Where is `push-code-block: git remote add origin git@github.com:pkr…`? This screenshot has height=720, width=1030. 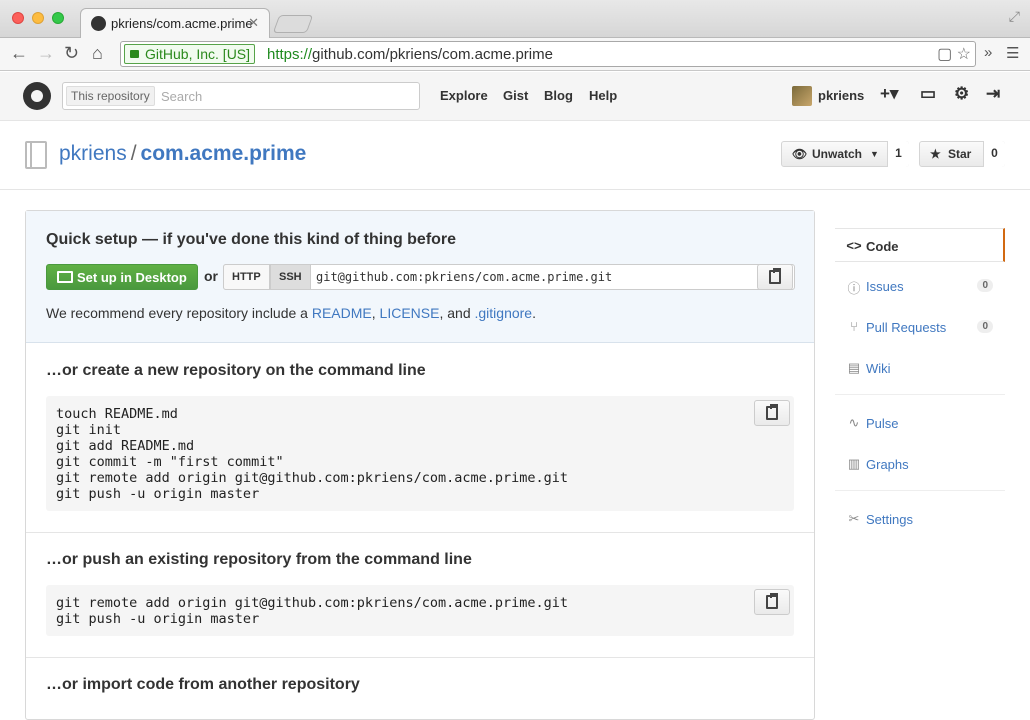 push-code-block: git remote add origin git@github.com:pkr… is located at coordinates (420, 610).